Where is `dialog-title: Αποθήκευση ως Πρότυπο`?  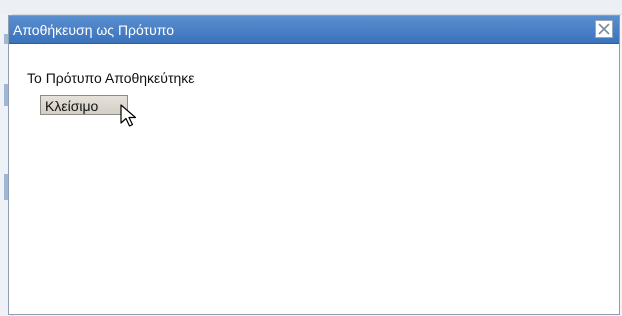
dialog-title: Αποθήκευση ως Πρότυπο is located at coordinates (94, 30).